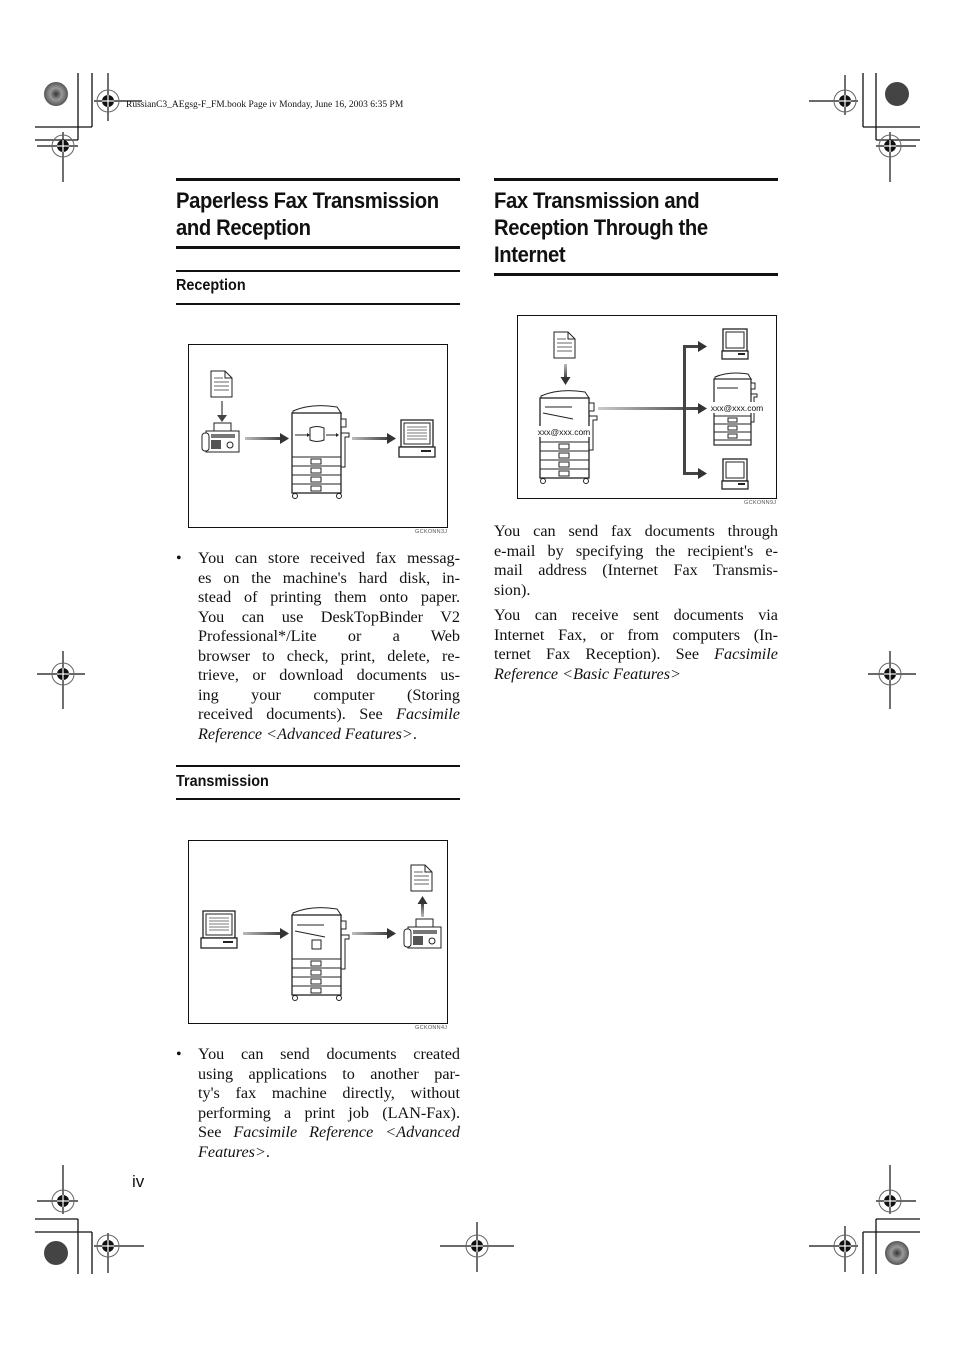 This screenshot has height=1348, width=954. Describe the element at coordinates (329, 694) in the screenshot. I see `text-line: ing your computer (Storing` at that location.